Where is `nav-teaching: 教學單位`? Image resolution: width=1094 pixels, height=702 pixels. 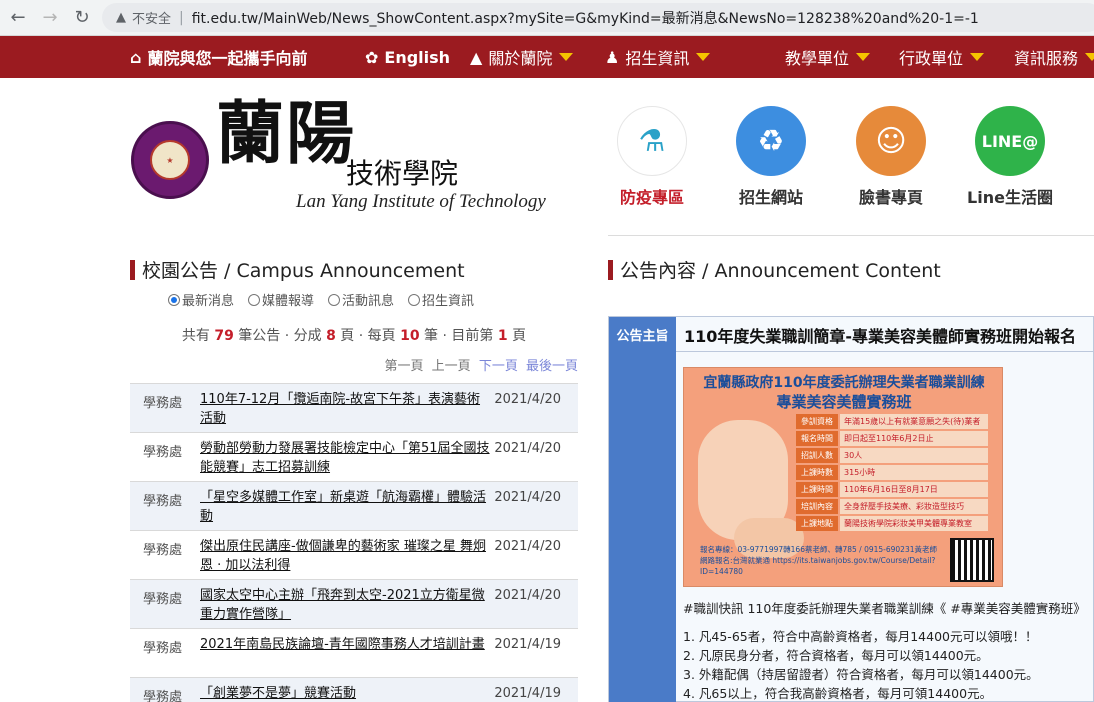
nav-teaching: 教學單位 is located at coordinates (828, 57).